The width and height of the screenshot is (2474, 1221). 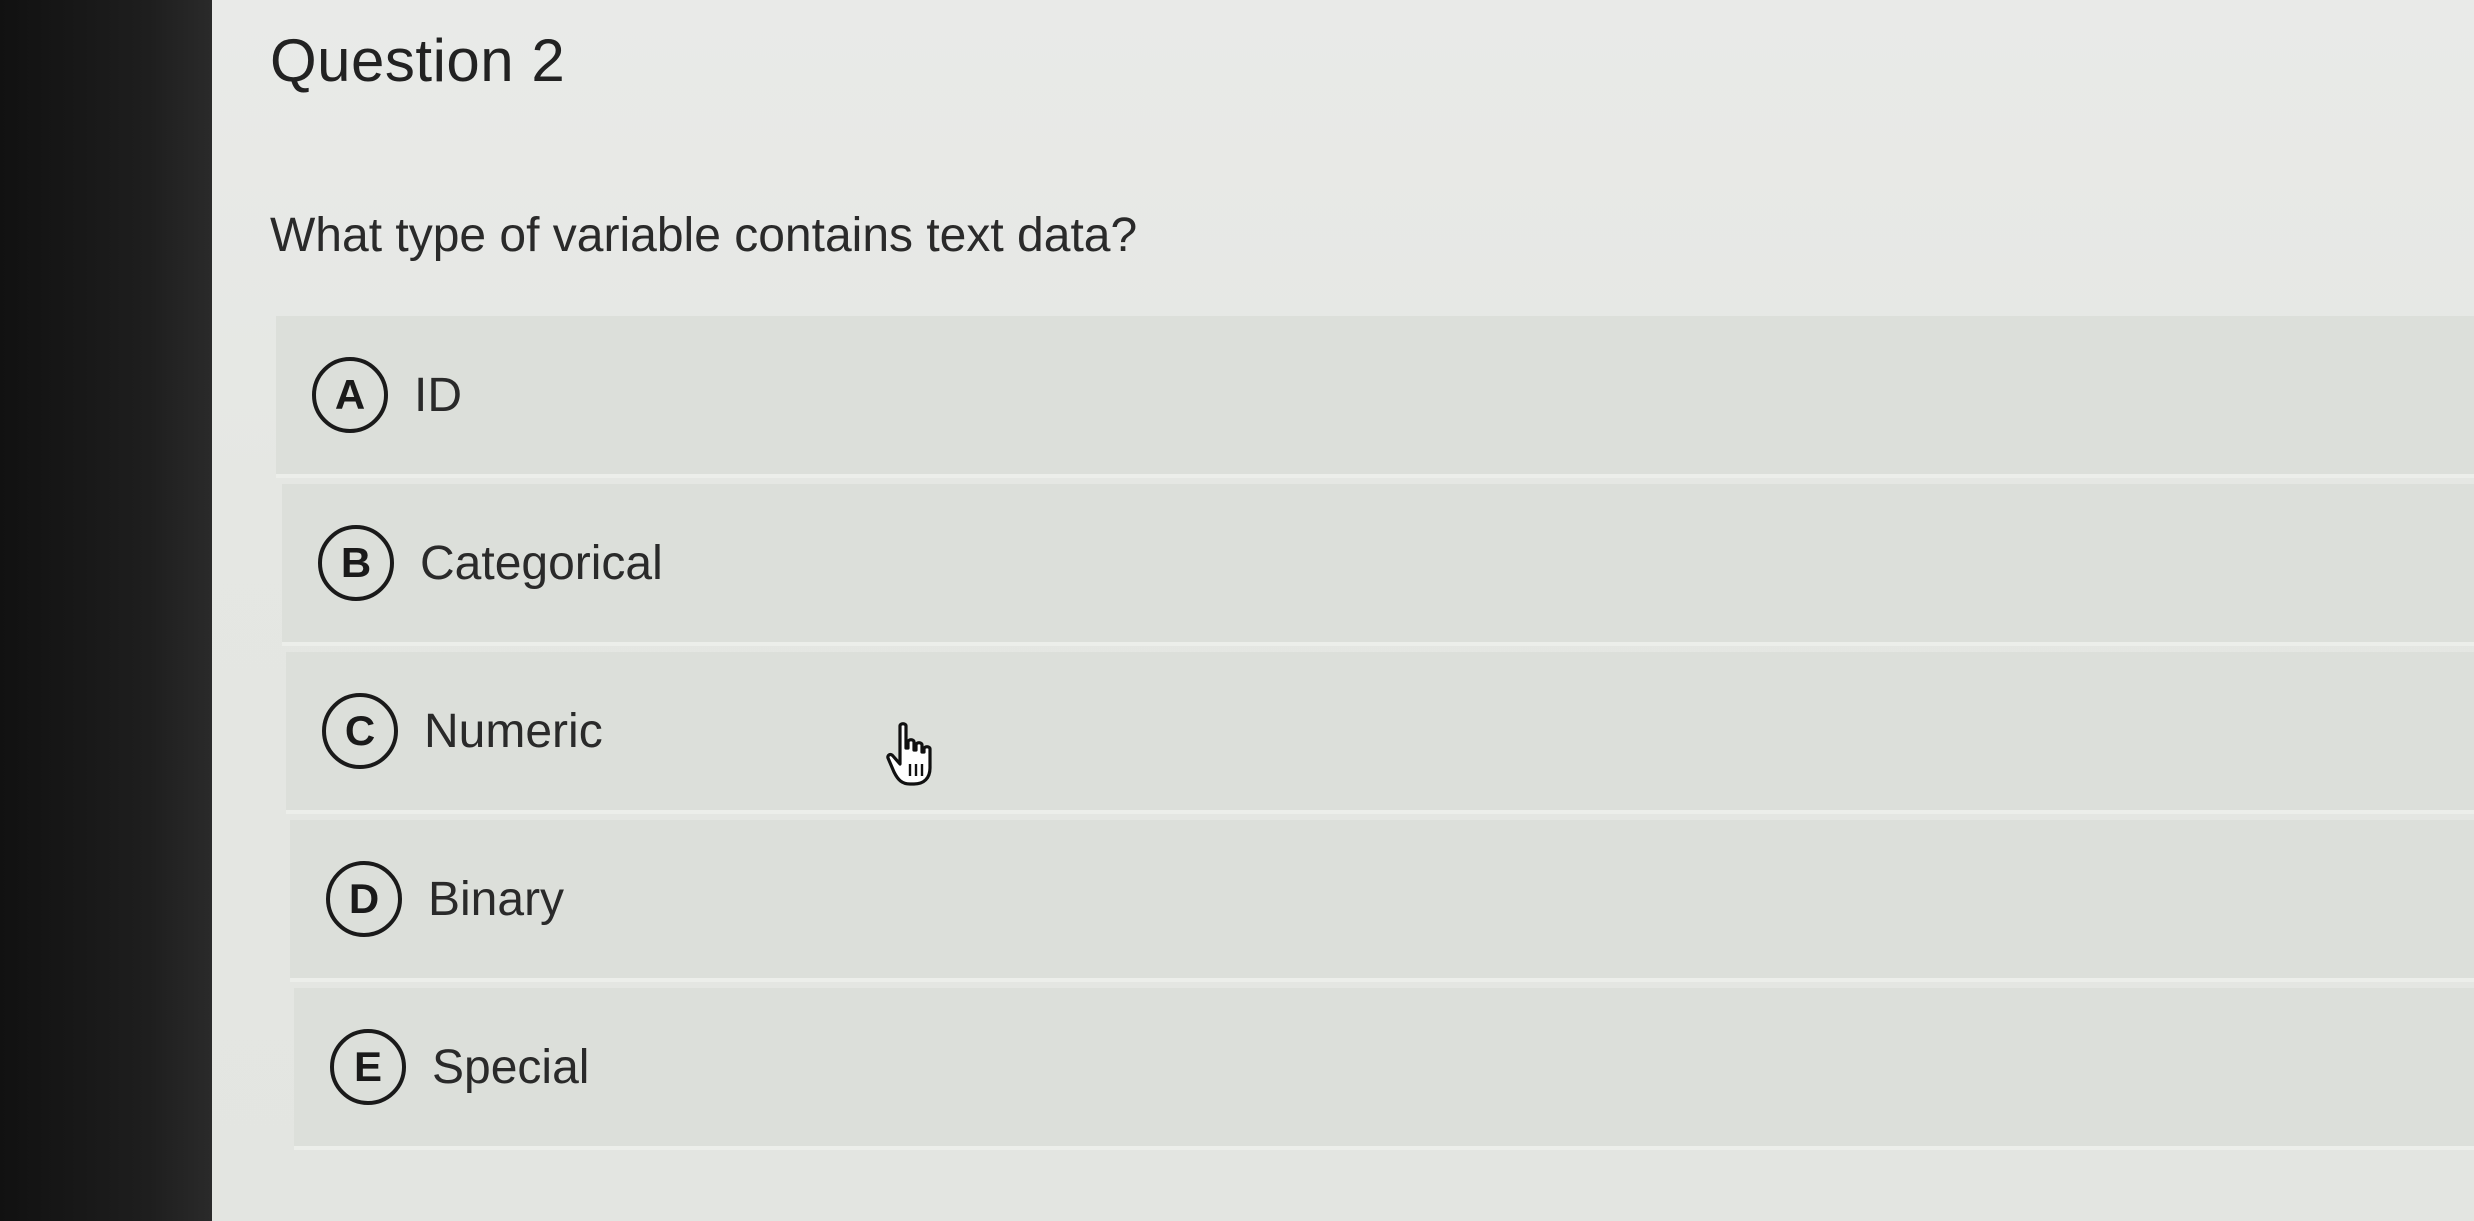 I want to click on hand-pointer-icon, so click(x=909, y=754).